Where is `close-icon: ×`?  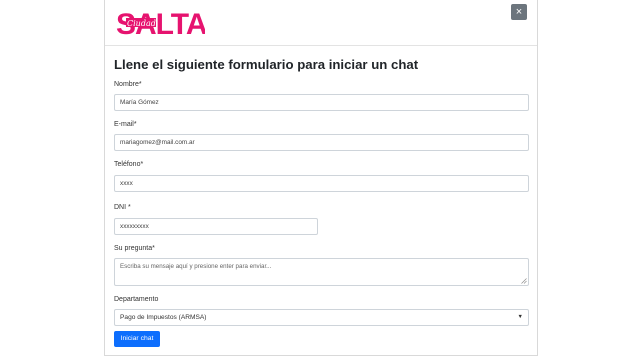
close-icon: × is located at coordinates (519, 12).